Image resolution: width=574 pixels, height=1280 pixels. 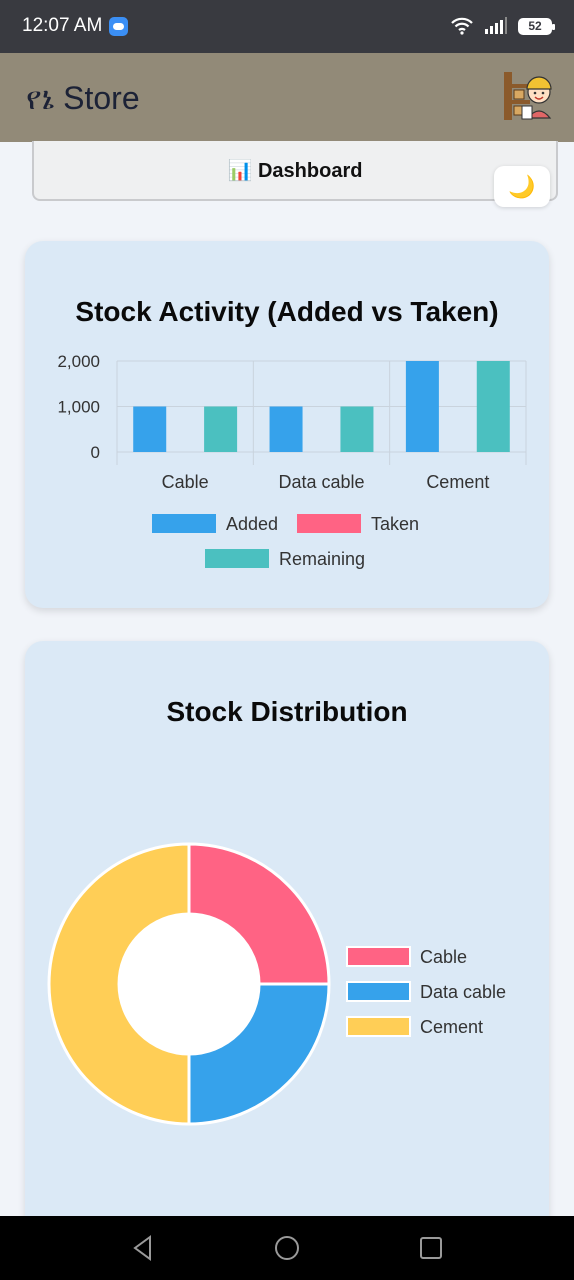 I want to click on wifi-icon, so click(x=462, y=26).